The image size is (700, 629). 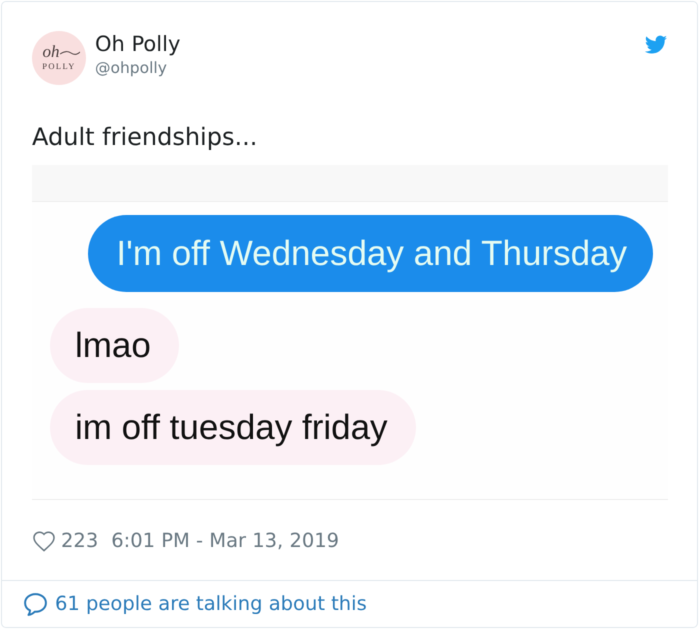 What do you see at coordinates (114, 345) in the screenshot?
I see `received-message-bubble: lmao` at bounding box center [114, 345].